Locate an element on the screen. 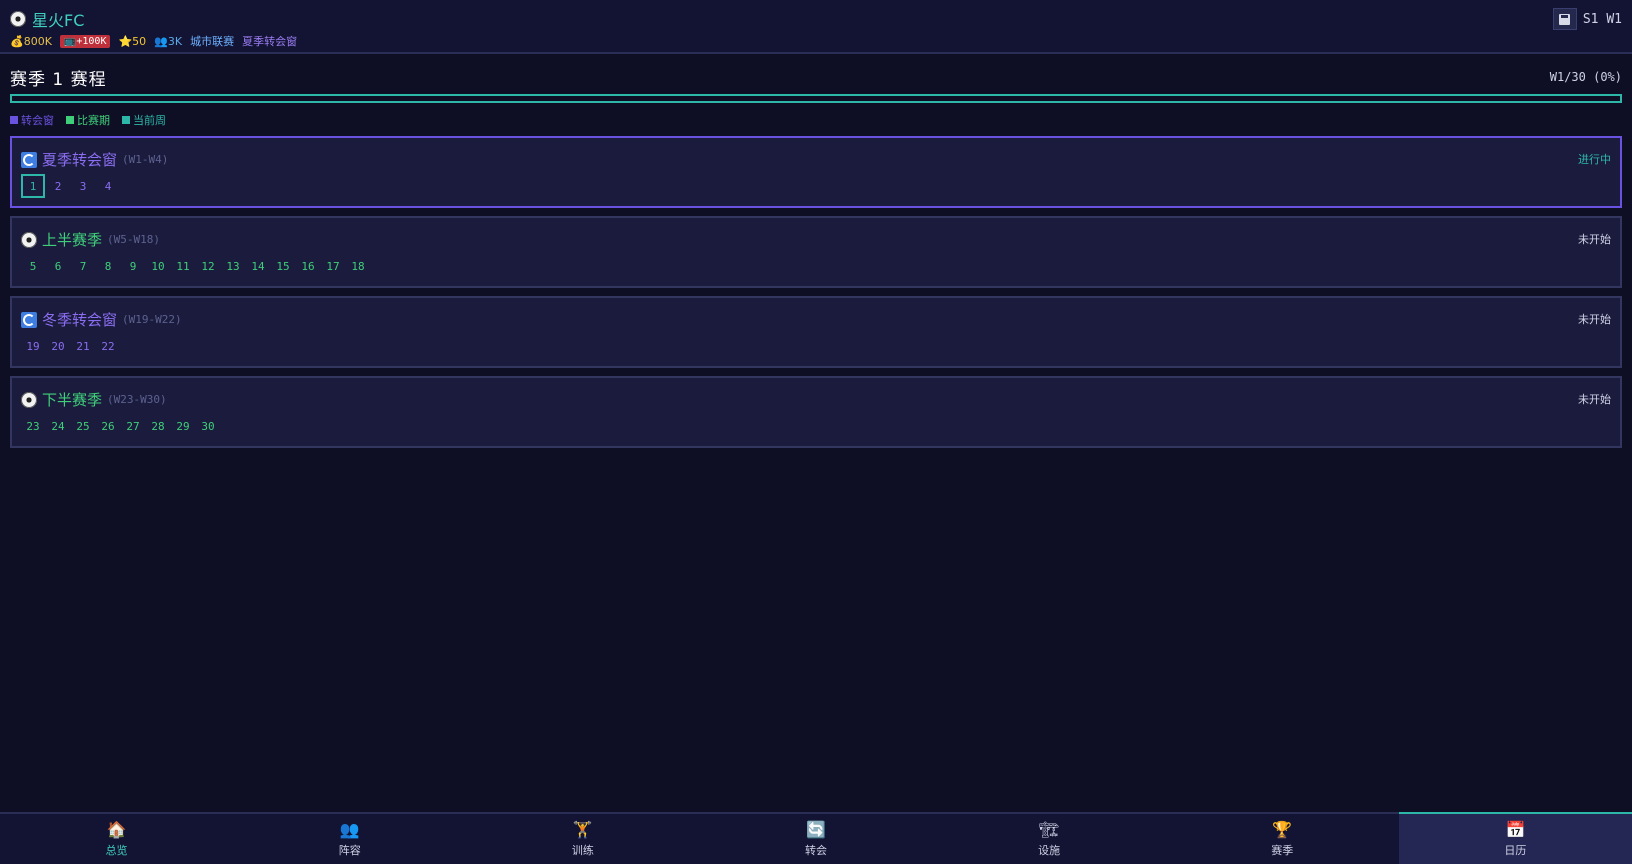  week-cell: 6 is located at coordinates (58, 266).